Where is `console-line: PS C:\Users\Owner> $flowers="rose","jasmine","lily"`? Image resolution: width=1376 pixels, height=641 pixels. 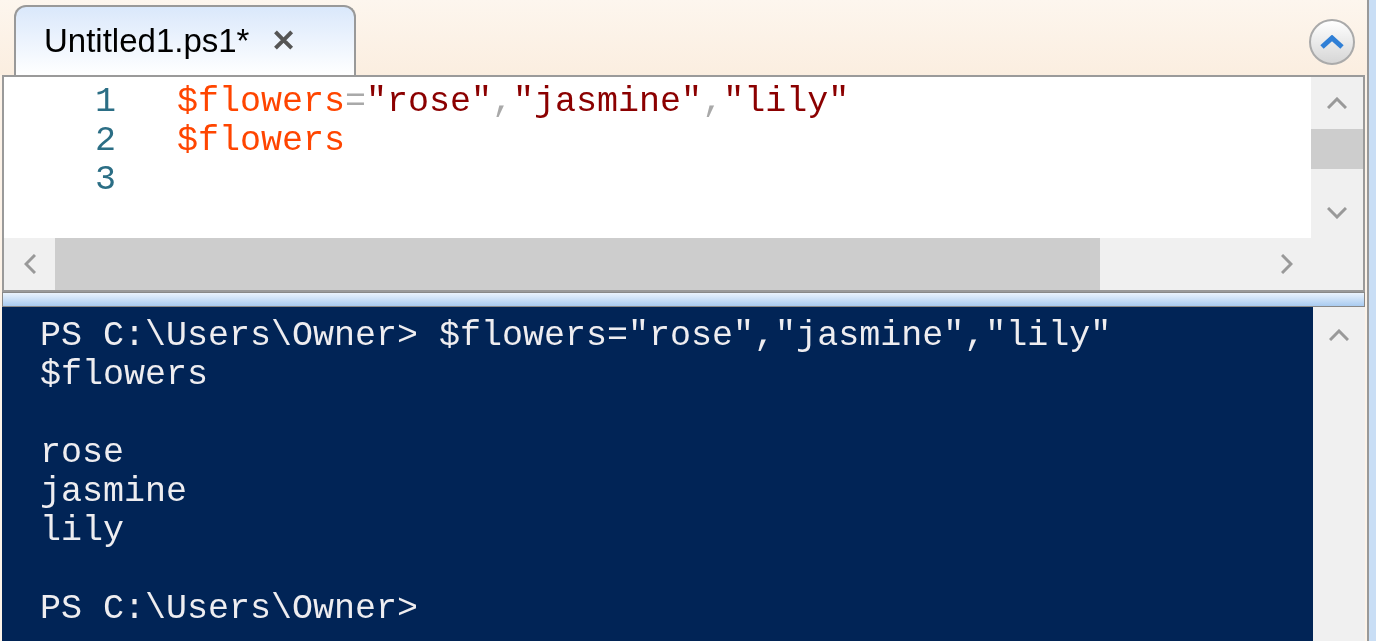
console-line: PS C:\Users\Owner> $flowers="rose","jasmine","lily" is located at coordinates (576, 336).